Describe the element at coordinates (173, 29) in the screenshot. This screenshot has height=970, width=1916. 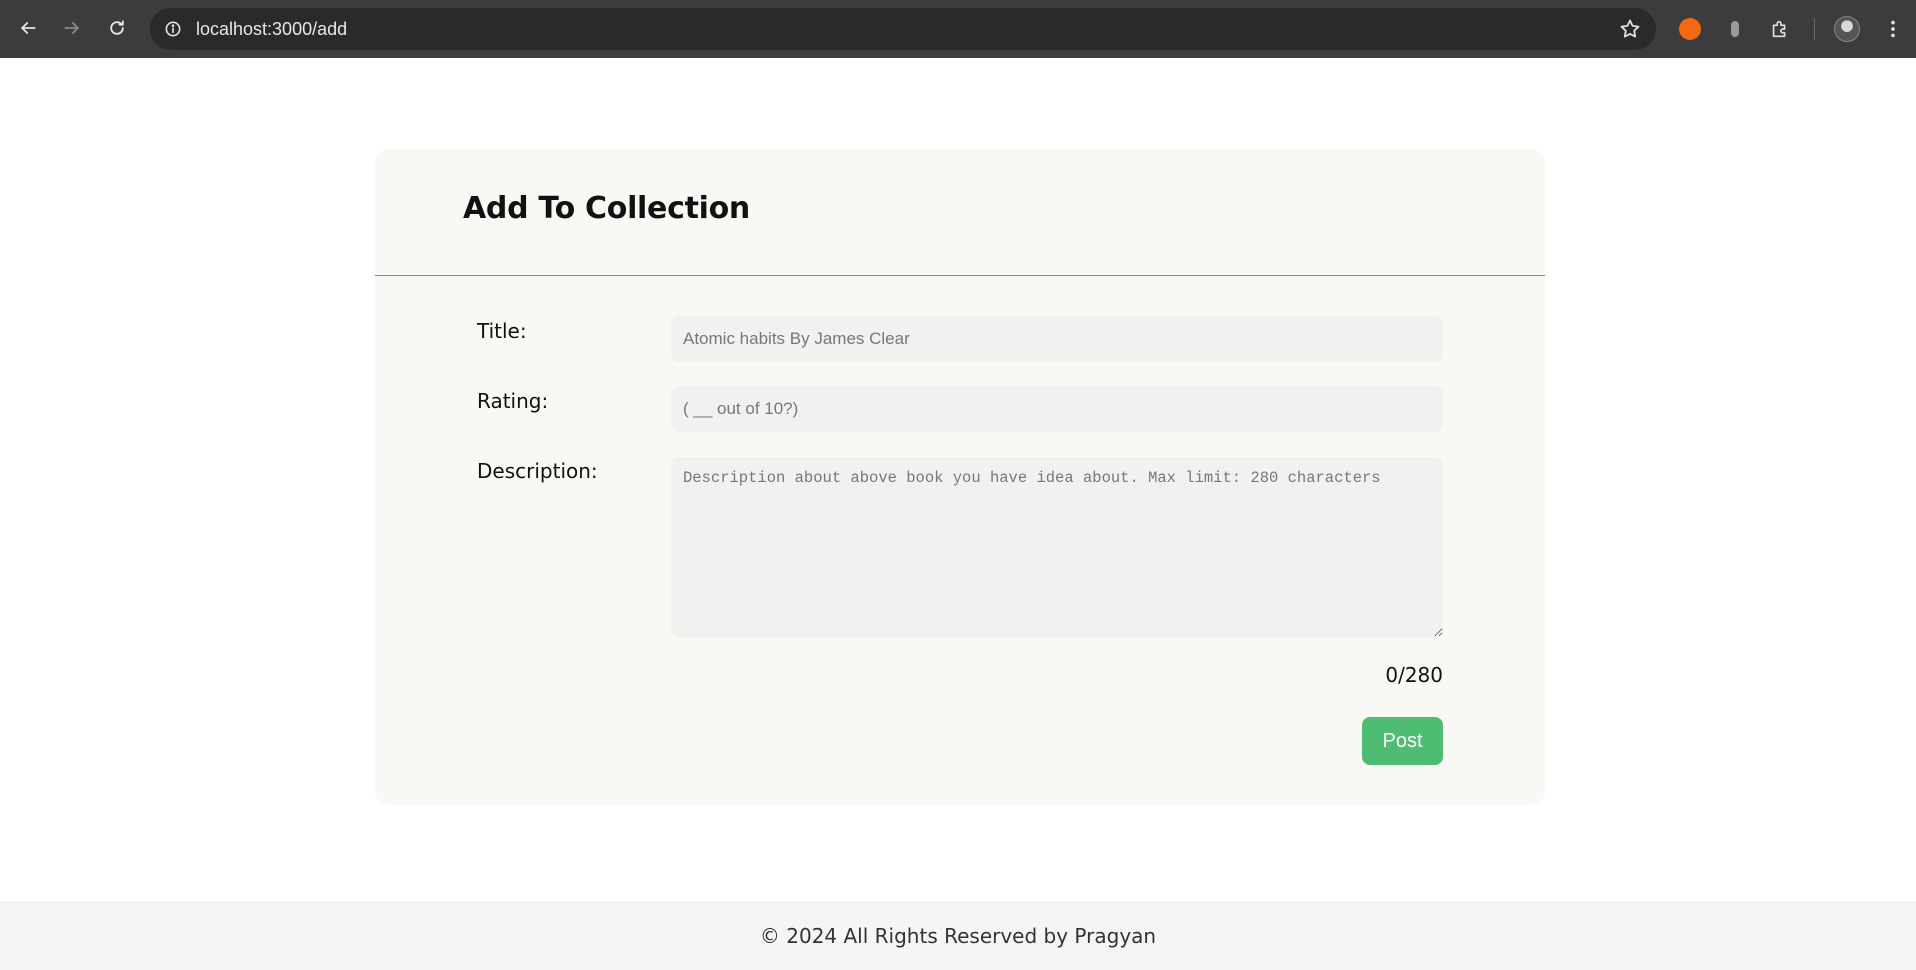
I see `site-info-icon` at that location.